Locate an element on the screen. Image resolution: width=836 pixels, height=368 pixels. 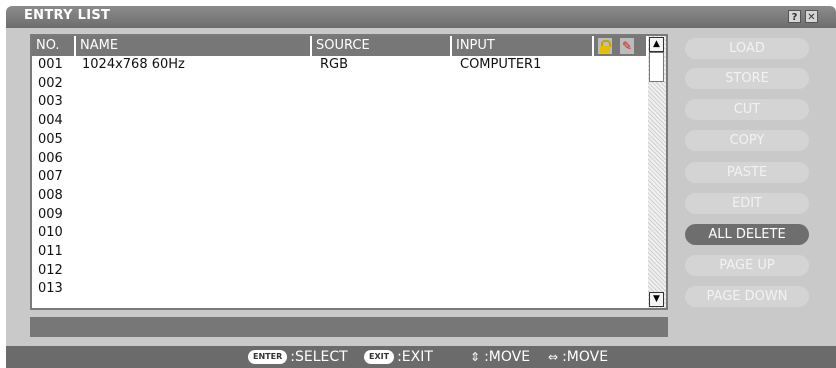
cell-name: 1024x768 60Hz is located at coordinates (133, 64).